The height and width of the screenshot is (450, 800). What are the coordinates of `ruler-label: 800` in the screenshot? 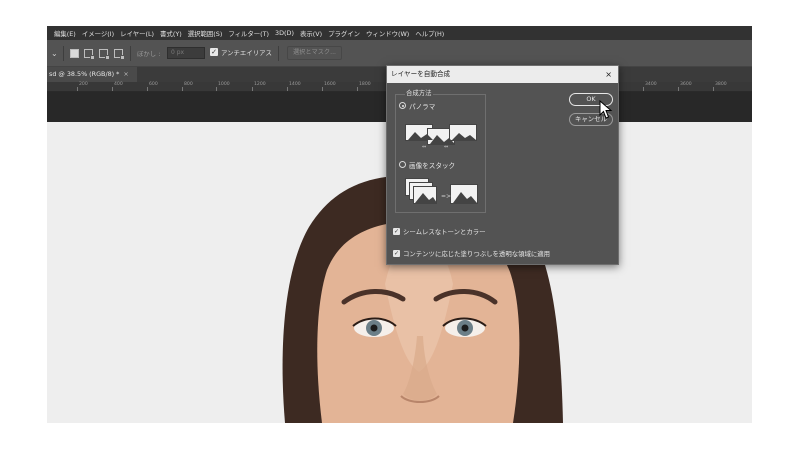 It's located at (188, 84).